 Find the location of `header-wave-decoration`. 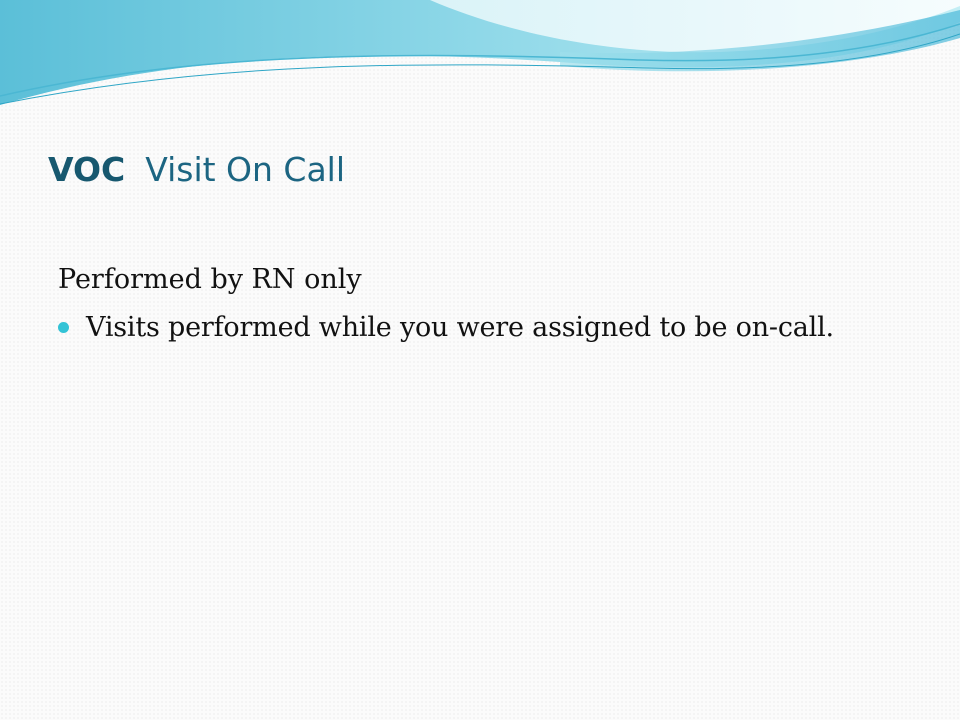

header-wave-decoration is located at coordinates (480, 52).